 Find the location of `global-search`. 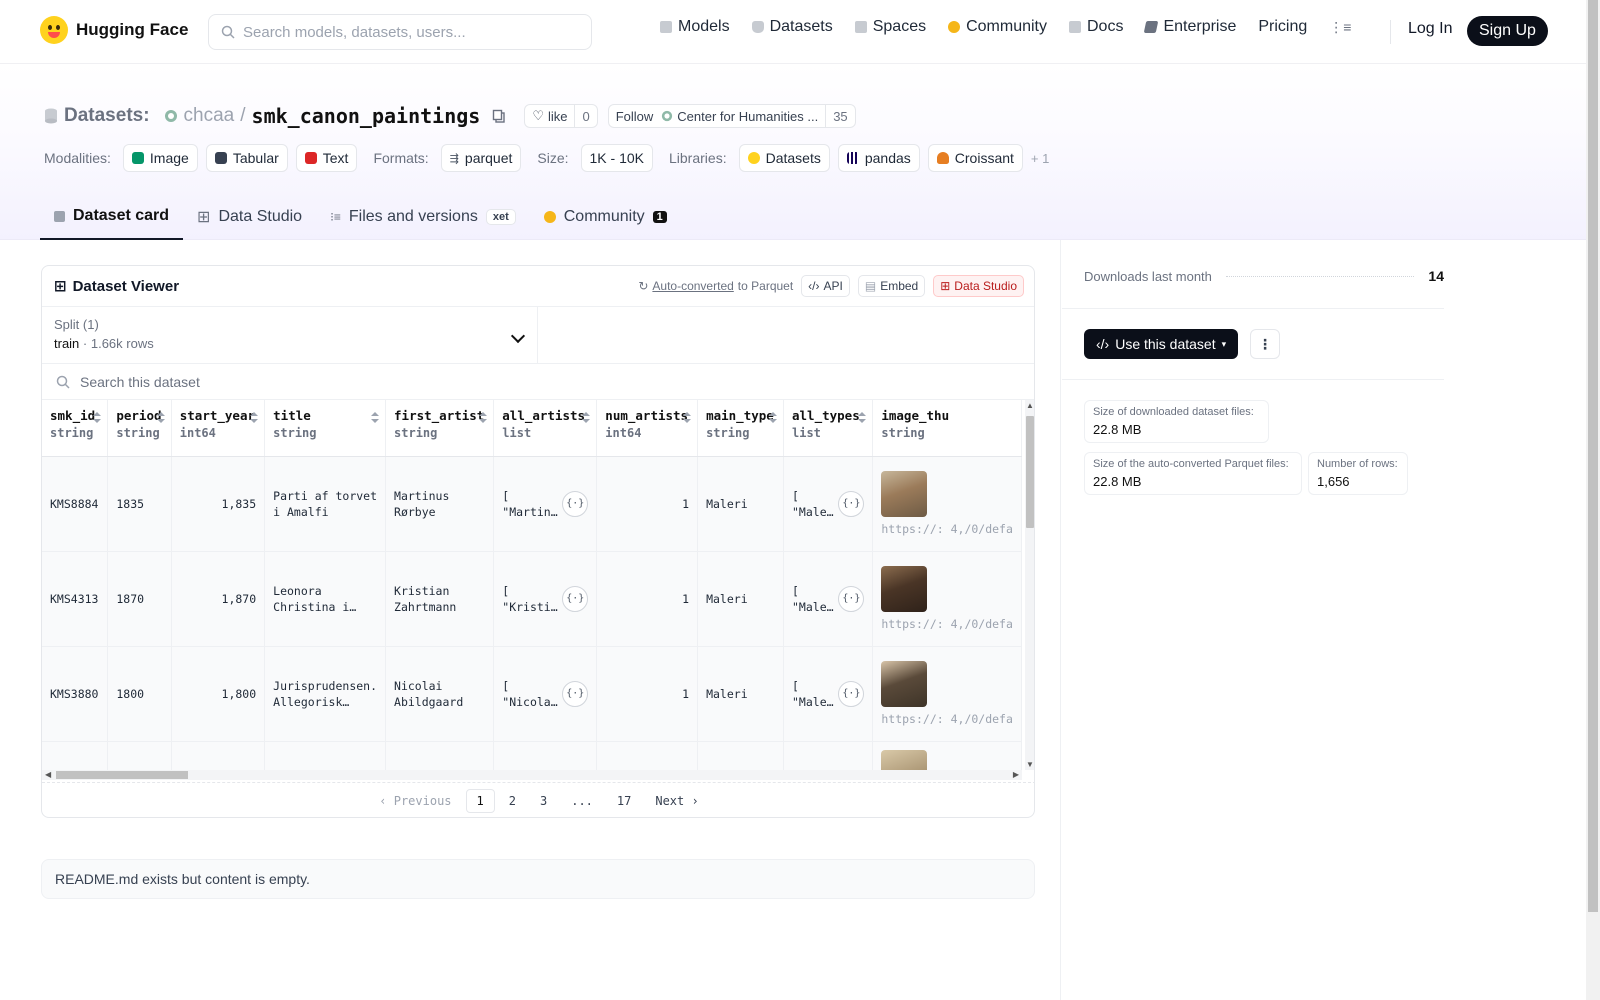

global-search is located at coordinates (400, 32).